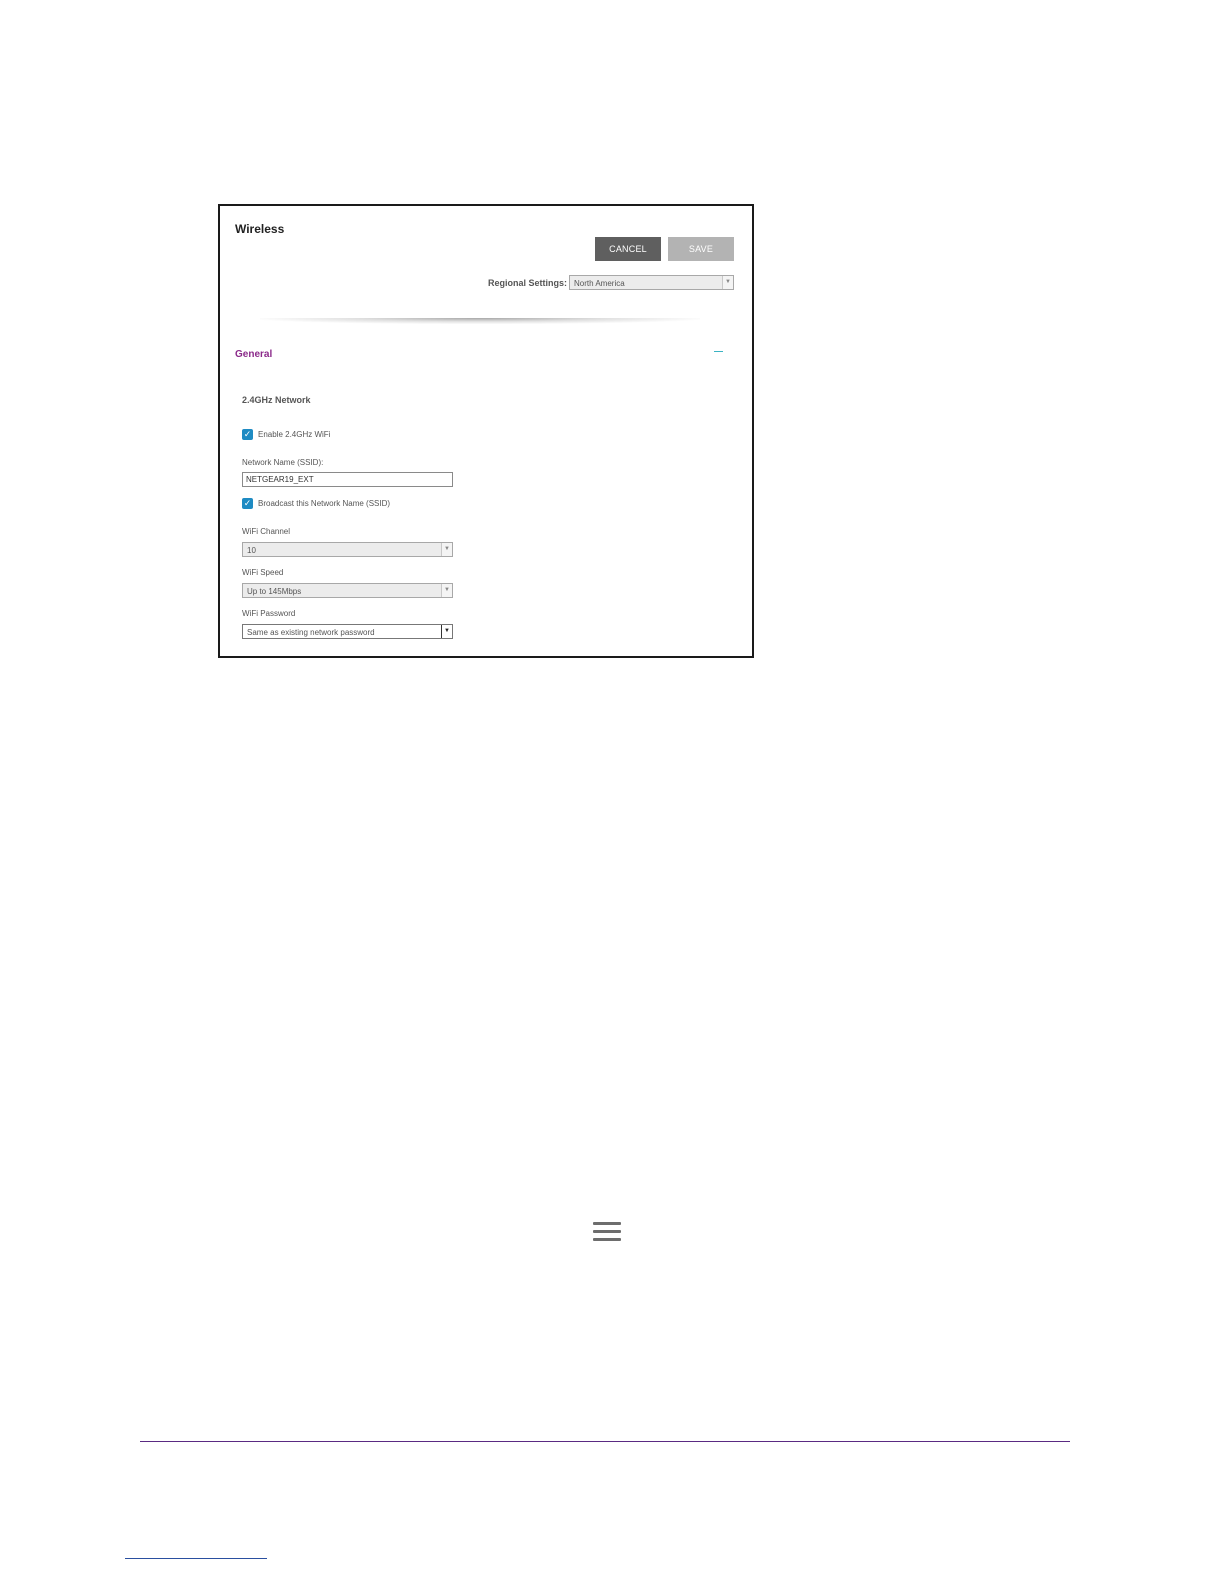 The width and height of the screenshot is (1224, 1584). What do you see at coordinates (599, 283) in the screenshot?
I see `regional-settings-value: North America` at bounding box center [599, 283].